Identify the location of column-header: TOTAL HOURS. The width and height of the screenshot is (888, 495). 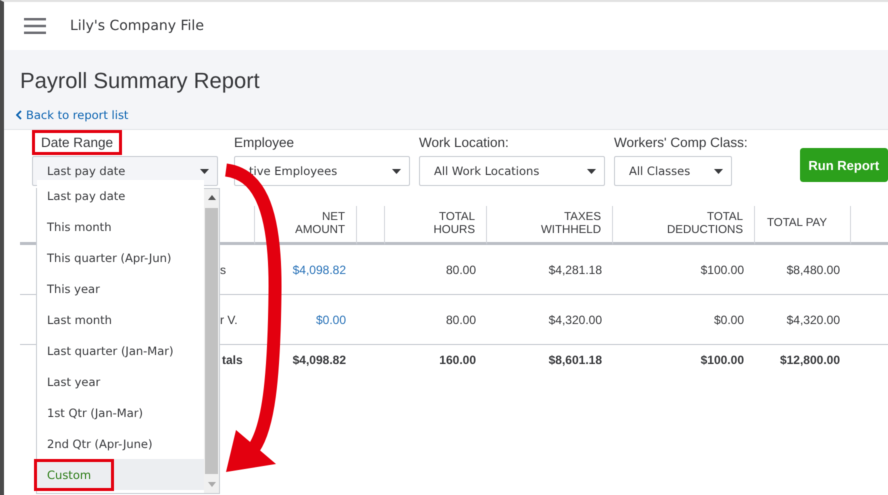
(436, 225).